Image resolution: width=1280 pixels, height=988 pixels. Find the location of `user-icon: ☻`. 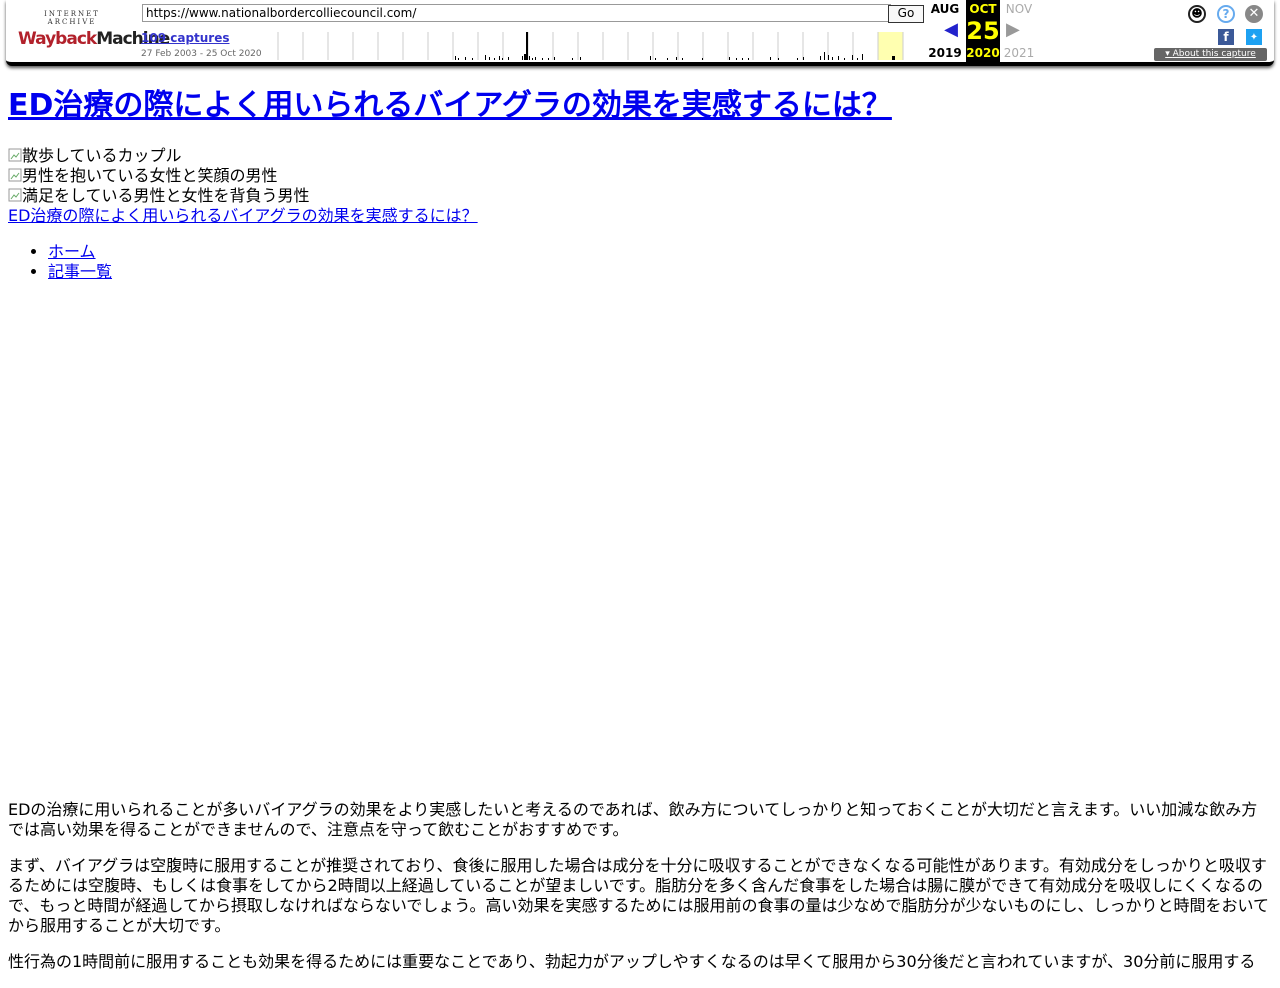

user-icon: ☻ is located at coordinates (1197, 14).